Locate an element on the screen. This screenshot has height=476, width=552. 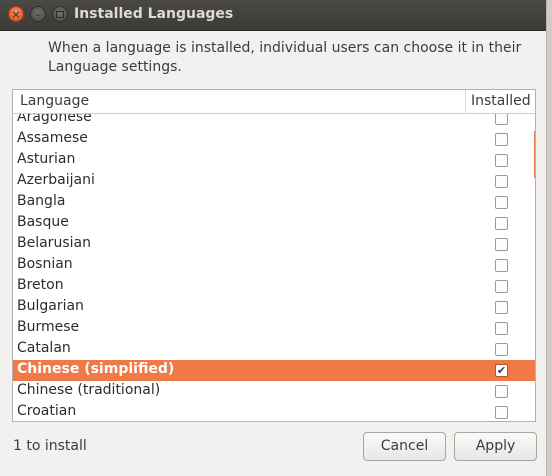
close-window-button: × is located at coordinates (16, 14).